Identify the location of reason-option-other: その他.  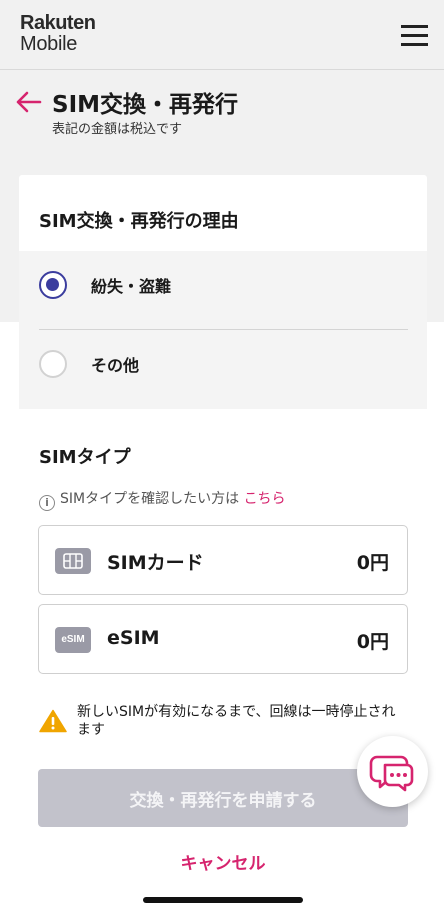
(223, 365).